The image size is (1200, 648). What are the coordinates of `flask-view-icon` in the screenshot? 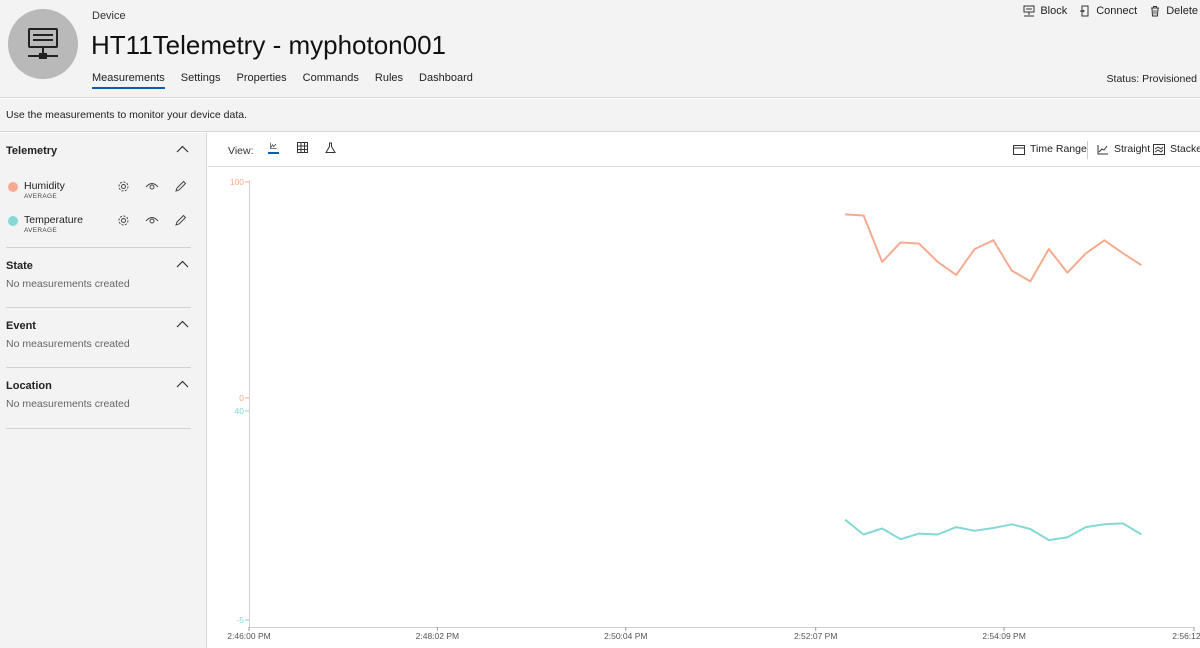 It's located at (330, 148).